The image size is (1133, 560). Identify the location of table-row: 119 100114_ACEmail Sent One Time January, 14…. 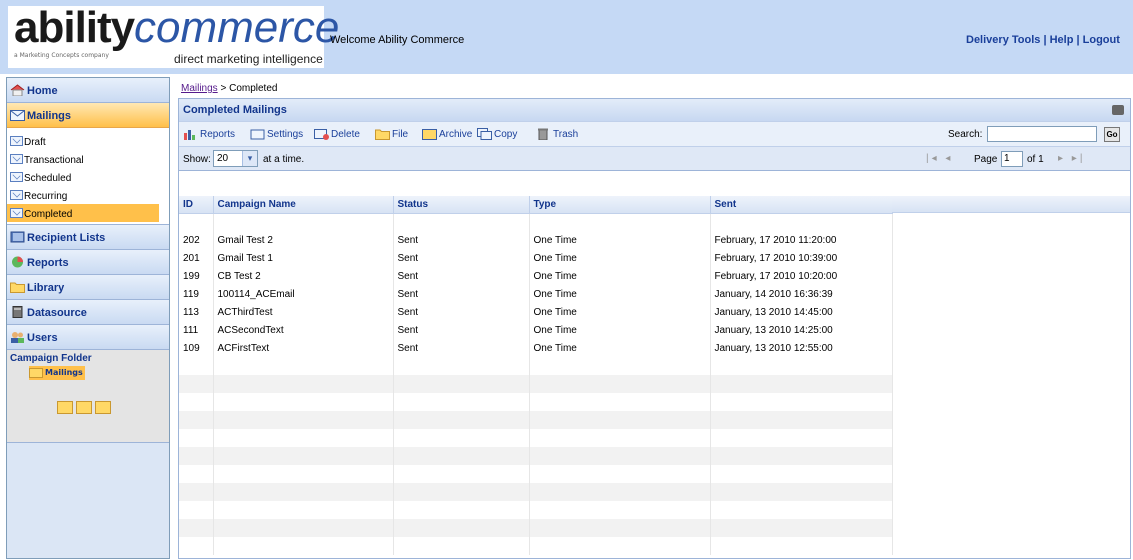
(536, 294).